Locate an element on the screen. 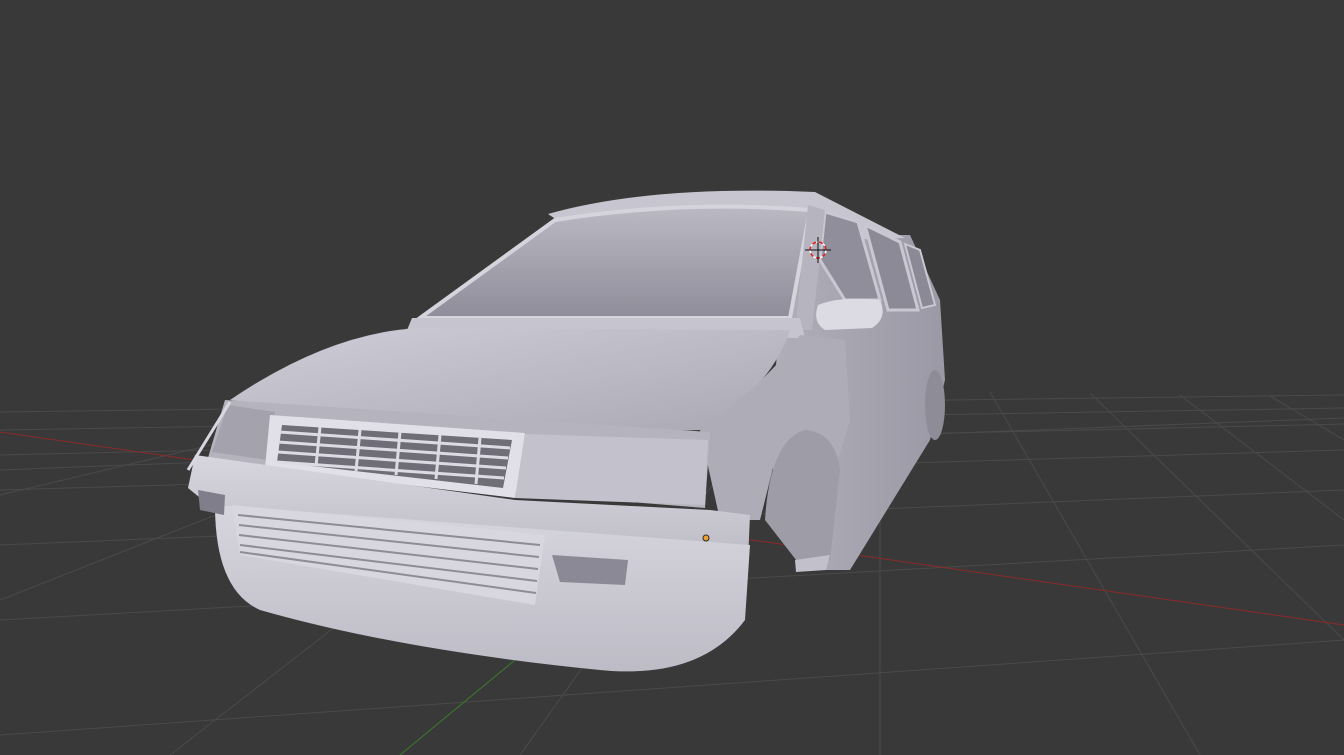 This screenshot has height=755, width=1344. object-origin-icon is located at coordinates (706, 538).